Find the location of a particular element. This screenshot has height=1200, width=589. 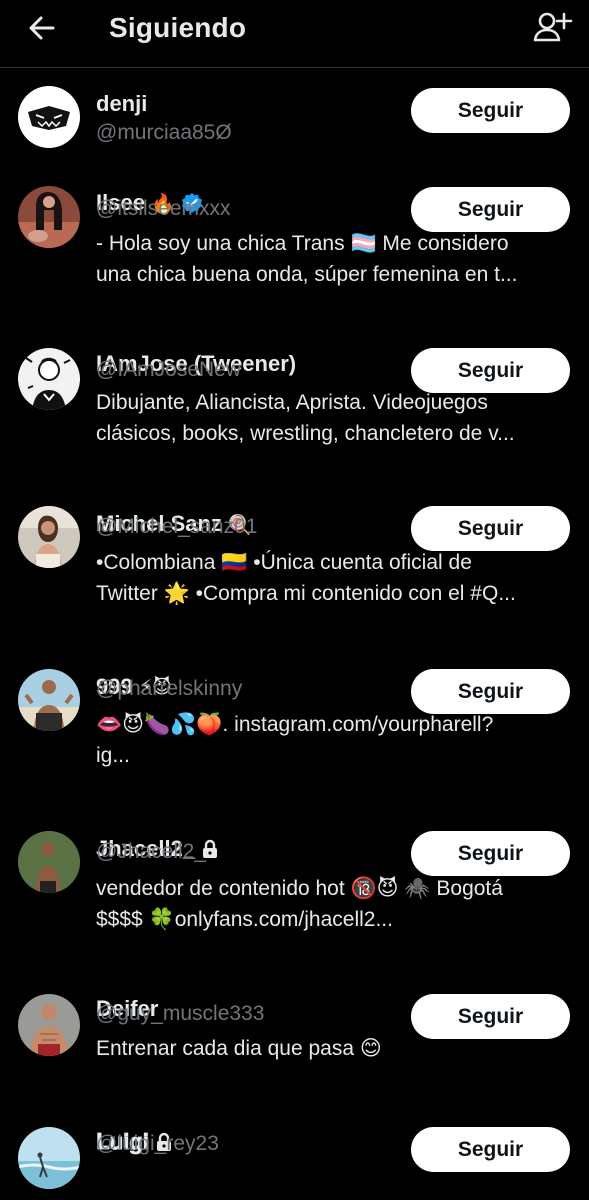

add-user-button is located at coordinates (552, 28).